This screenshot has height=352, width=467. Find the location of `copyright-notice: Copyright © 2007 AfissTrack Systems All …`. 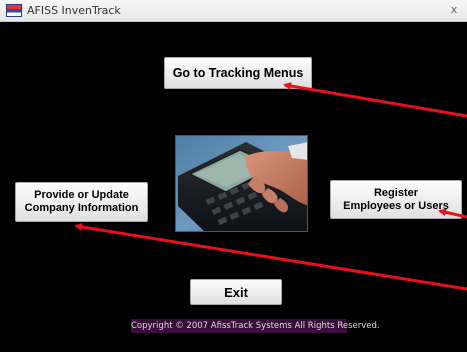

copyright-notice: Copyright © 2007 AfissTrack Systems All … is located at coordinates (255, 326).